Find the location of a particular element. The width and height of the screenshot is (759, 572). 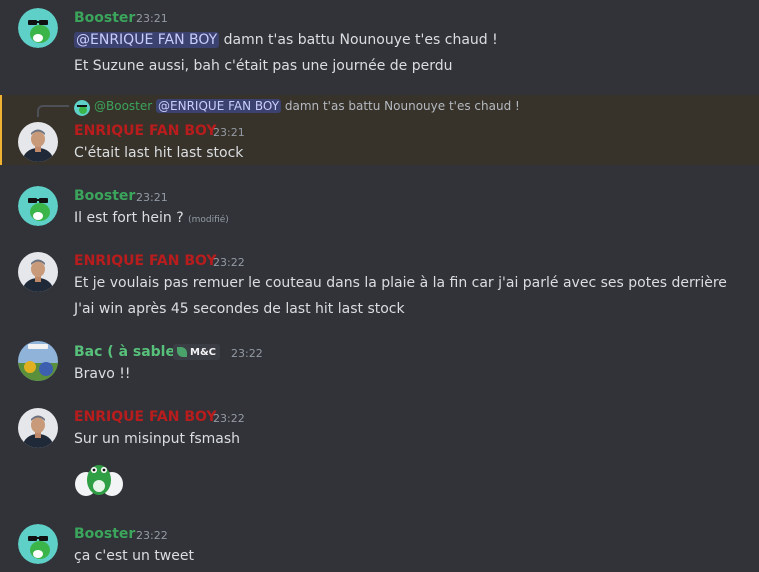

highlight-bar is located at coordinates (1, 130).